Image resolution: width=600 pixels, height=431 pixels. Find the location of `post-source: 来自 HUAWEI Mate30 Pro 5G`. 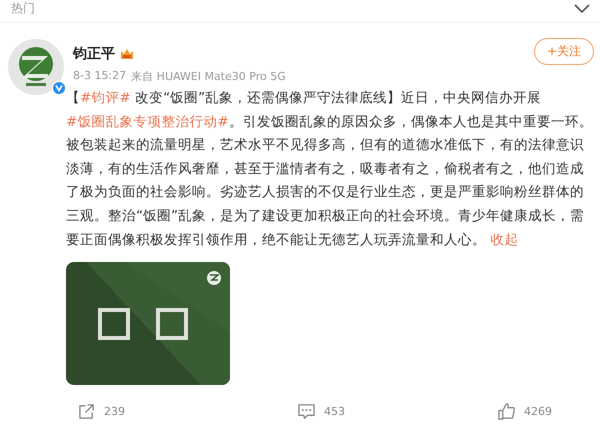

post-source: 来自 HUAWEI Mate30 Pro 5G is located at coordinates (208, 76).